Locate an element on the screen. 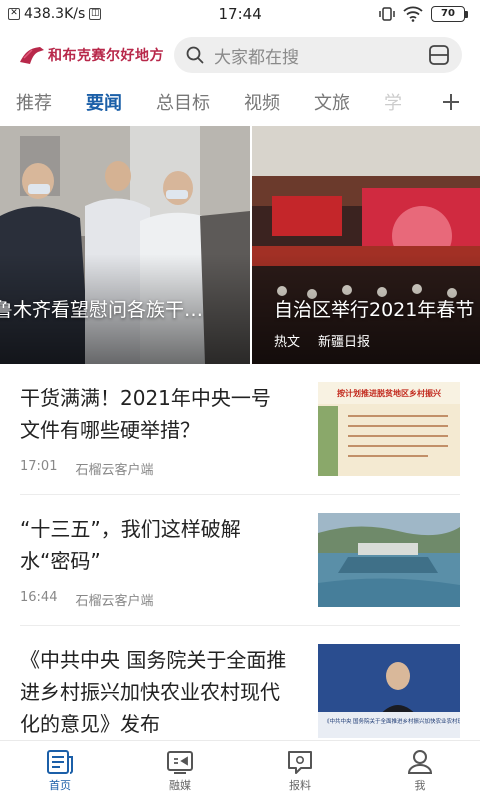 This screenshot has height=800, width=480. tab-recommend: 推荐 is located at coordinates (34, 102).